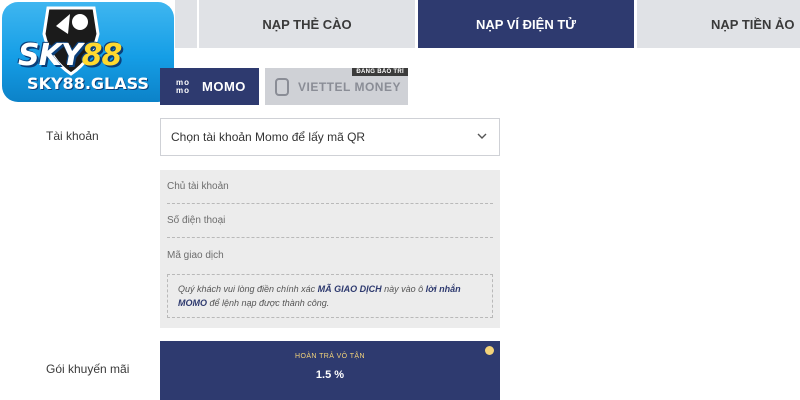 This screenshot has width=800, height=400. I want to click on chevron-down-icon, so click(482, 136).